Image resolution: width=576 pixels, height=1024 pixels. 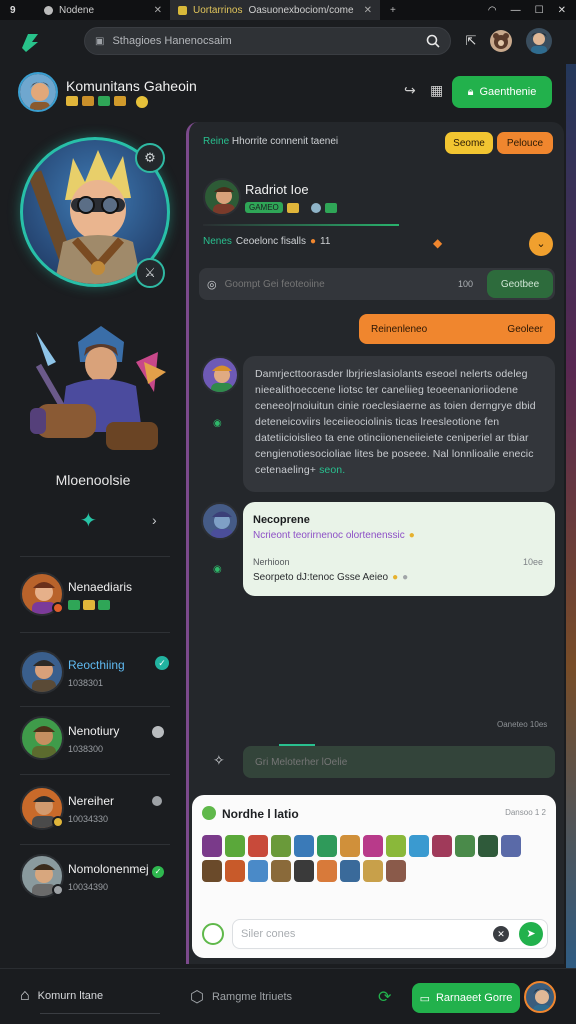 What do you see at coordinates (107, 94) in the screenshot?
I see `profile-header: Komunitans Gaheoin` at bounding box center [107, 94].